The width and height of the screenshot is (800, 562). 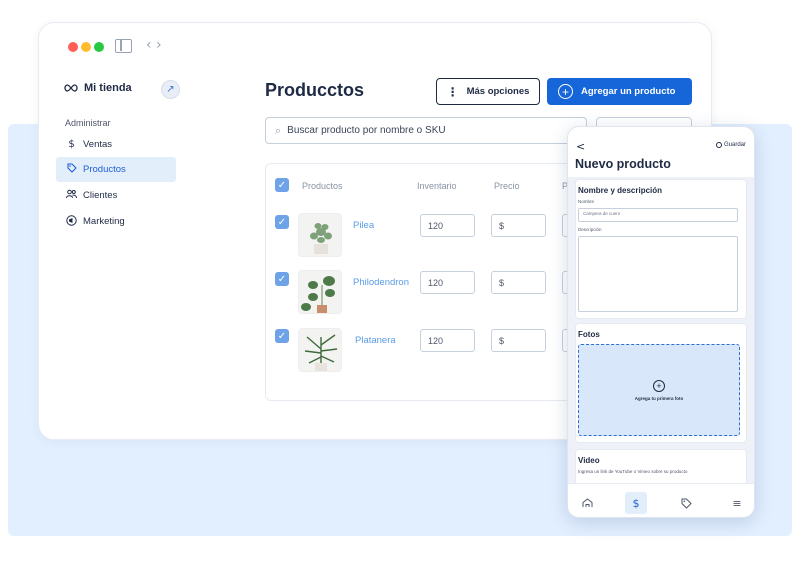 What do you see at coordinates (507, 186) in the screenshot?
I see `column-header-precio: Precio` at bounding box center [507, 186].